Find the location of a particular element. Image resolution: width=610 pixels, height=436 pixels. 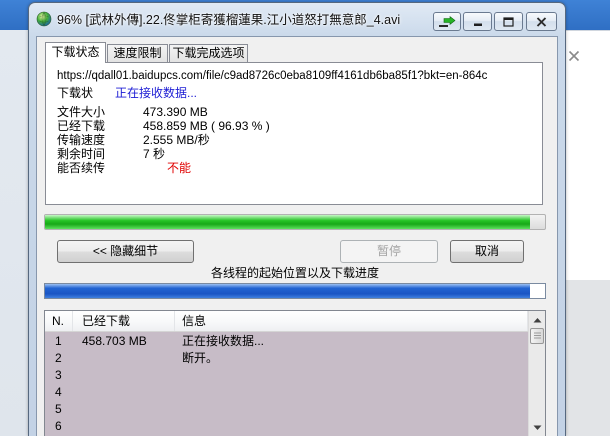

send-to-tray-icon is located at coordinates (447, 21).